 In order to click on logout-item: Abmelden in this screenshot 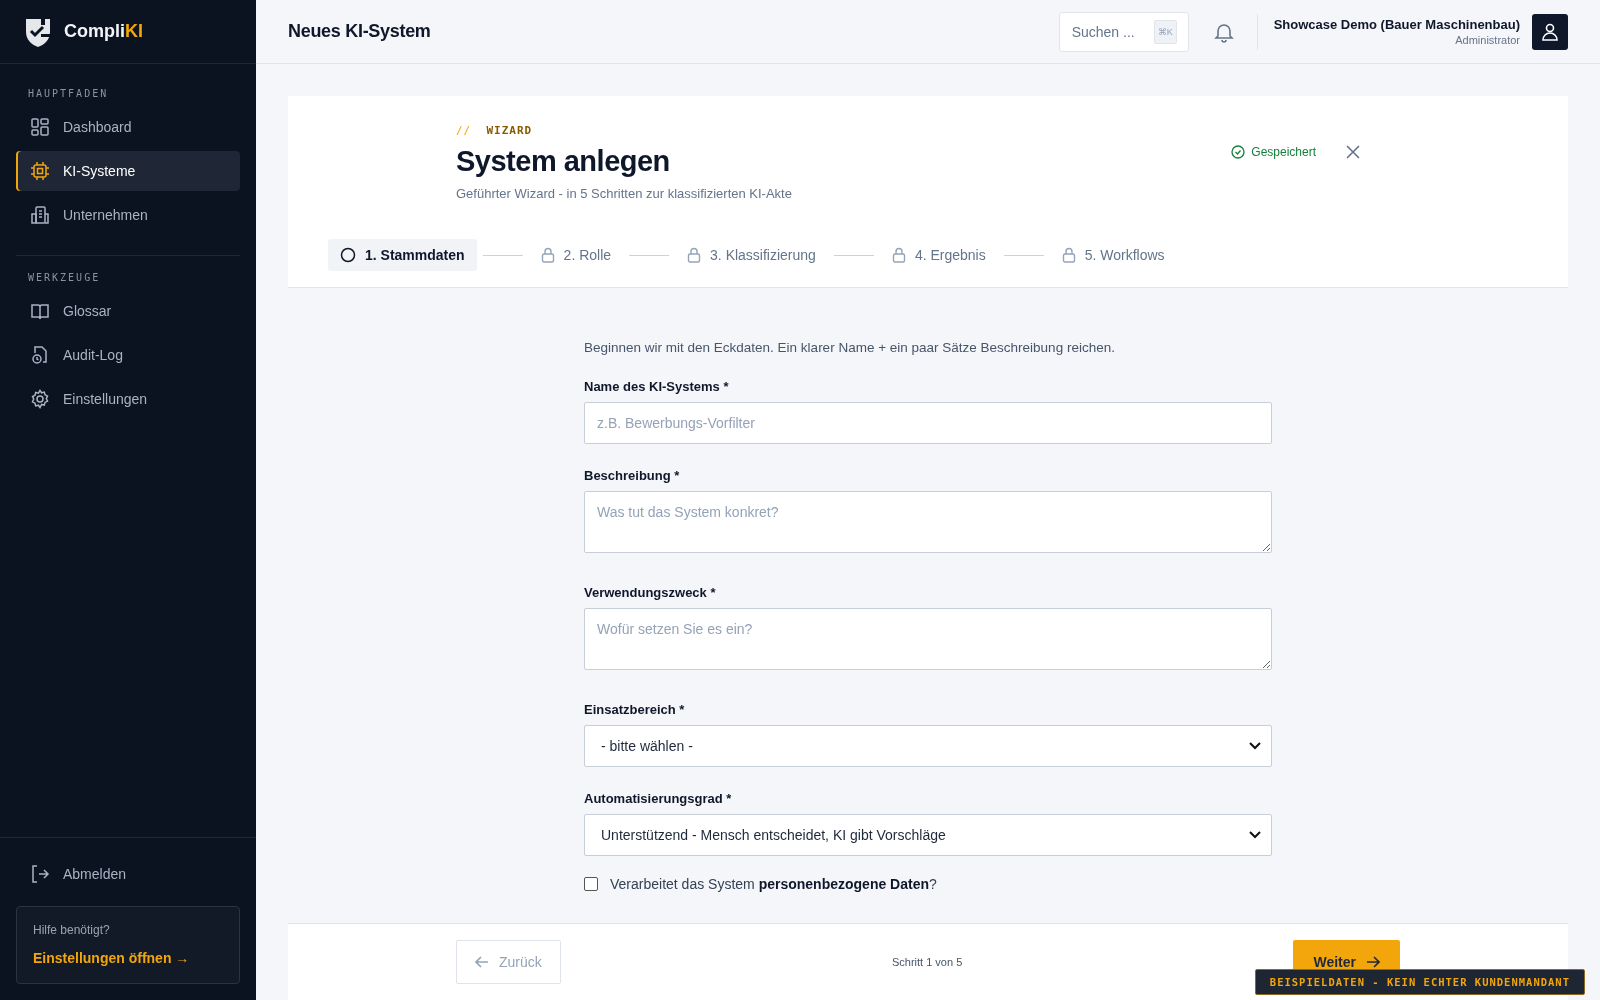, I will do `click(128, 874)`.